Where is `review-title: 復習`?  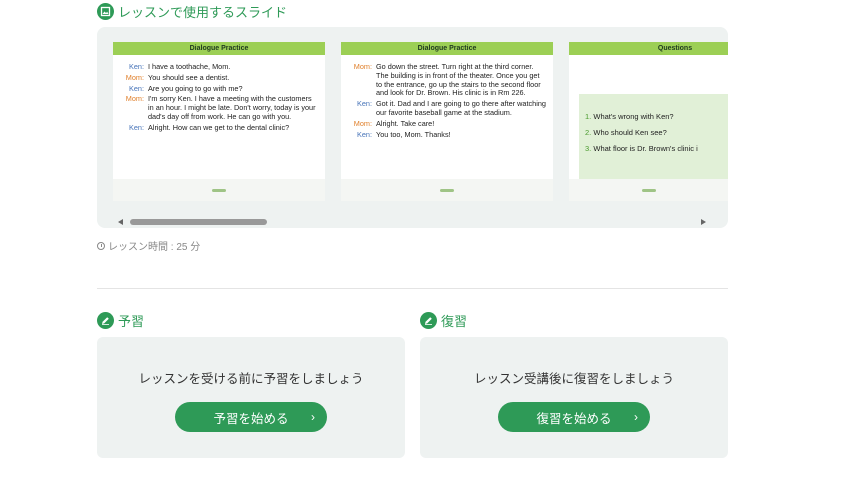
review-title: 復習 is located at coordinates (454, 321).